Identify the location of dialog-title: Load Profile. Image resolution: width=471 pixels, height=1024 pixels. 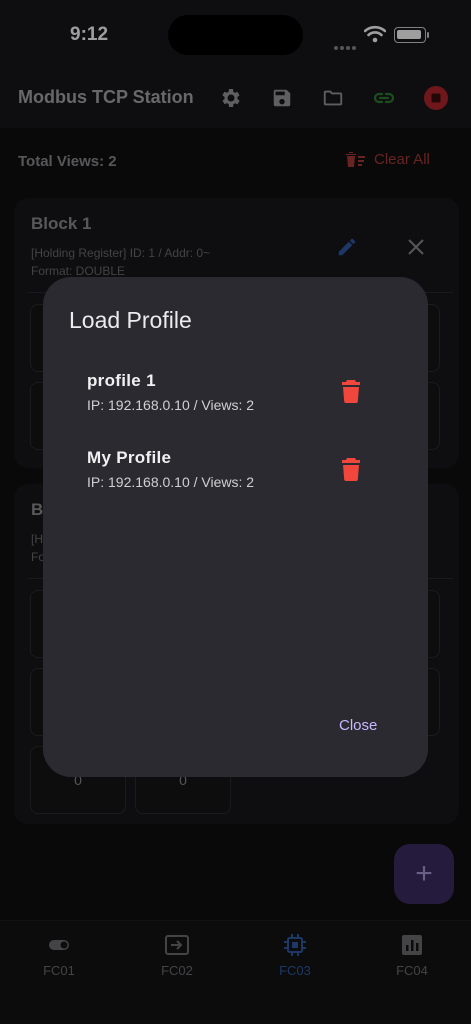
(130, 320).